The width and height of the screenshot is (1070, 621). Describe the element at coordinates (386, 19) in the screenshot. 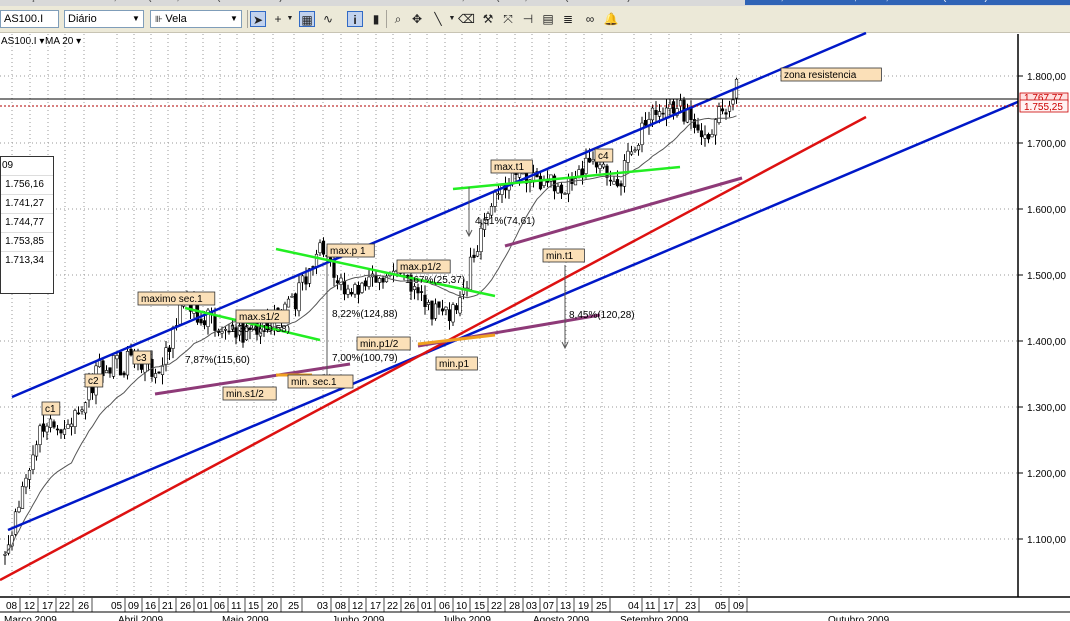

I see `toolbar-separator` at that location.